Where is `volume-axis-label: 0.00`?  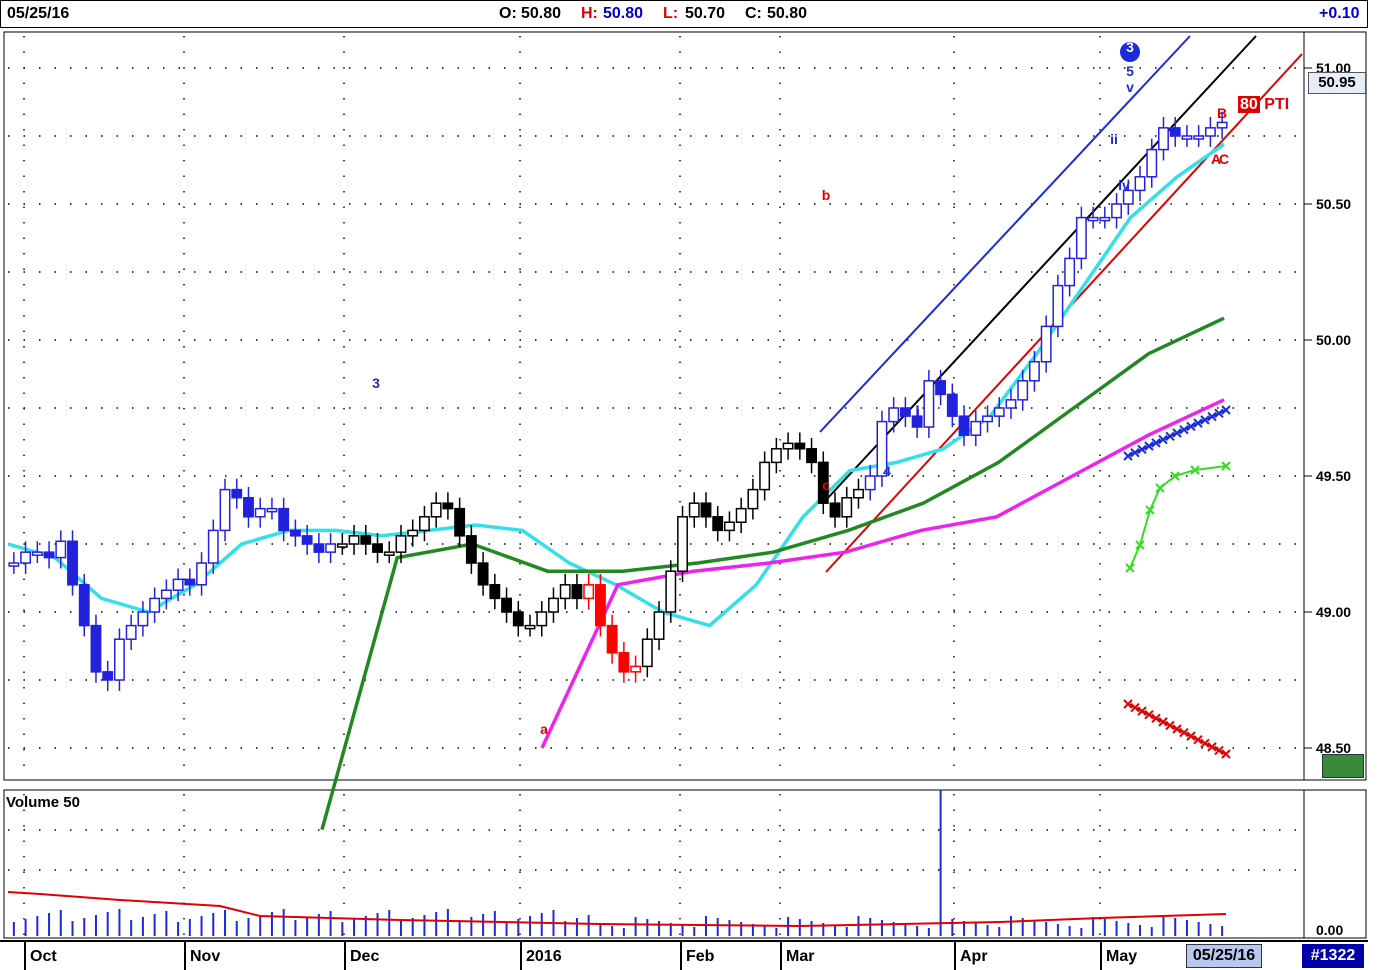
volume-axis-label: 0.00 is located at coordinates (1330, 930).